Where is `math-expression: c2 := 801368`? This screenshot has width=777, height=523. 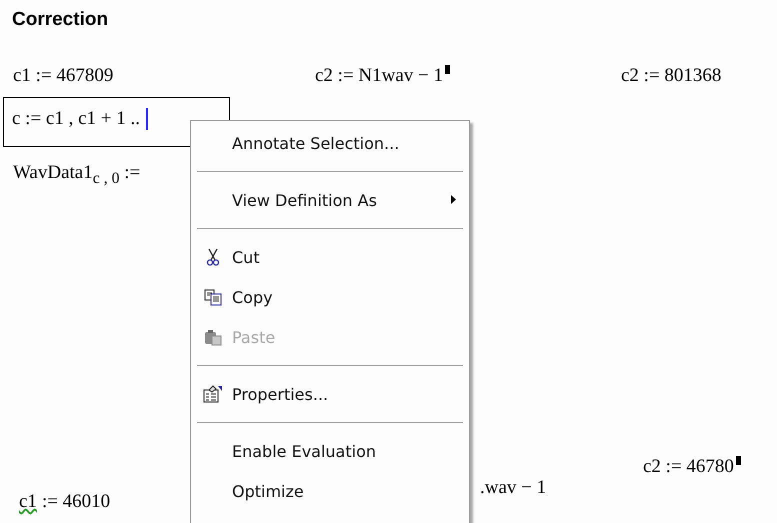
math-expression: c2 := 801368 is located at coordinates (671, 76).